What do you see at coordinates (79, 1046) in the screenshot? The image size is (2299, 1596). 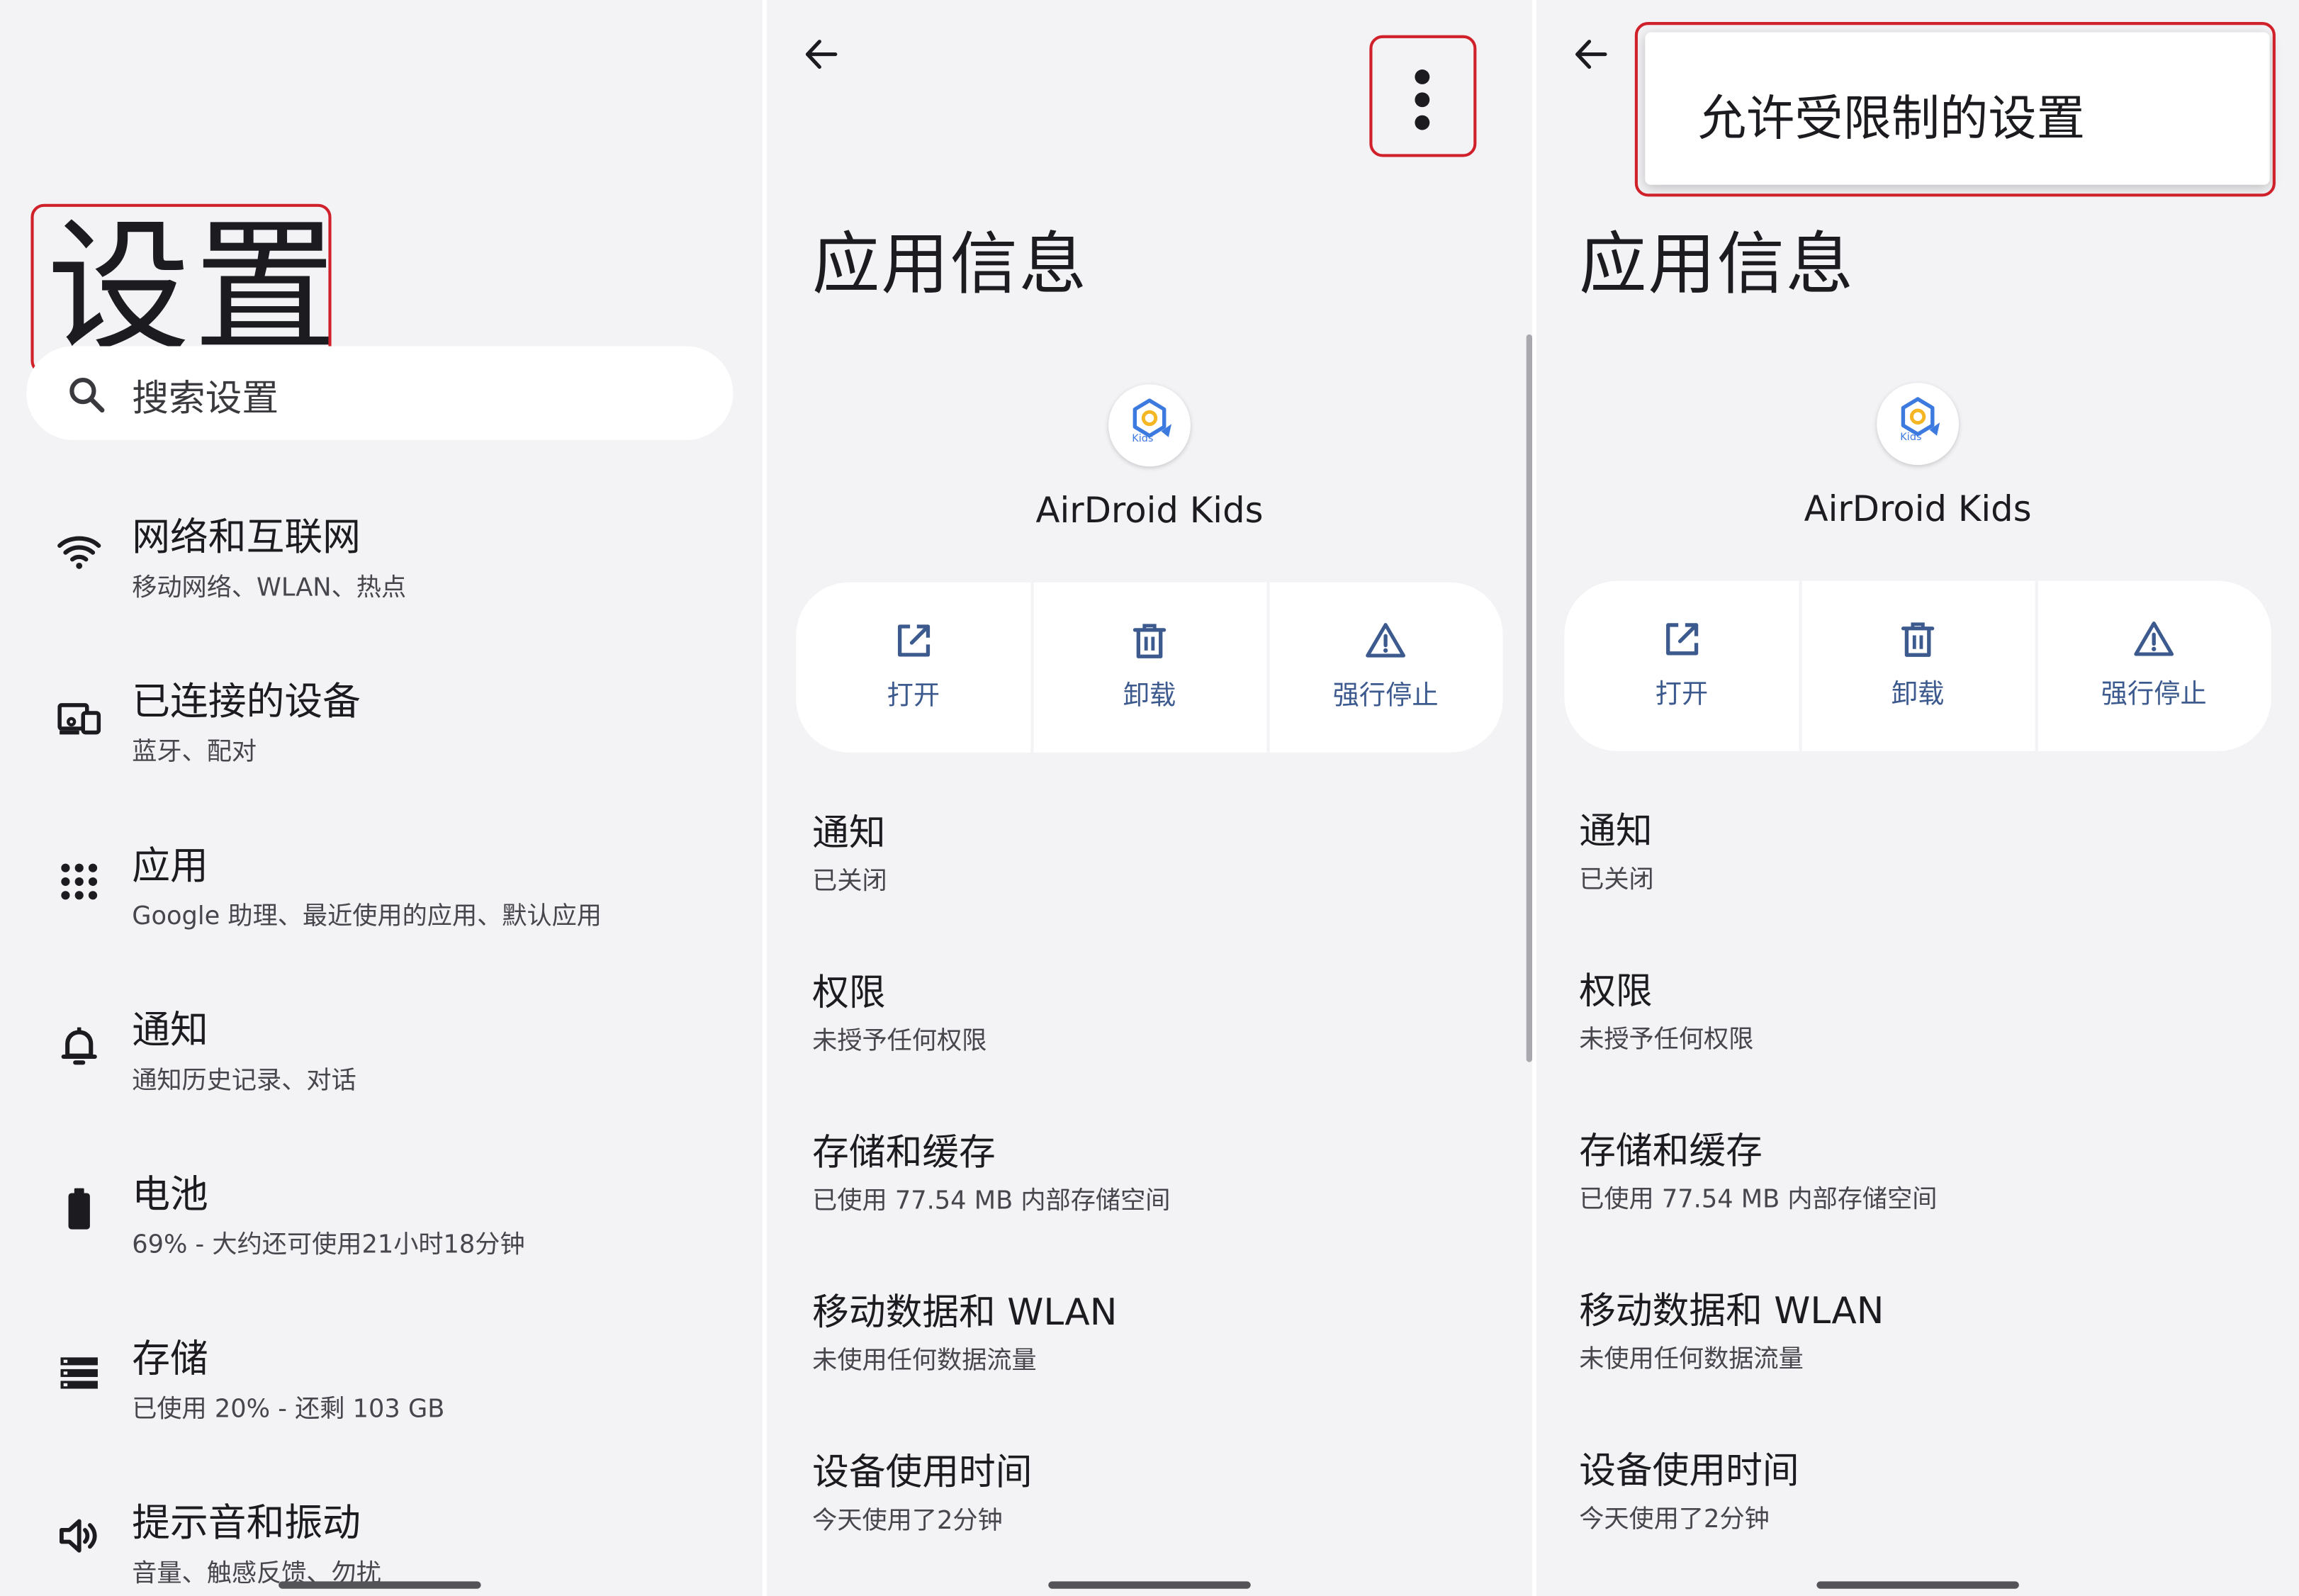 I see `bell-icon` at bounding box center [79, 1046].